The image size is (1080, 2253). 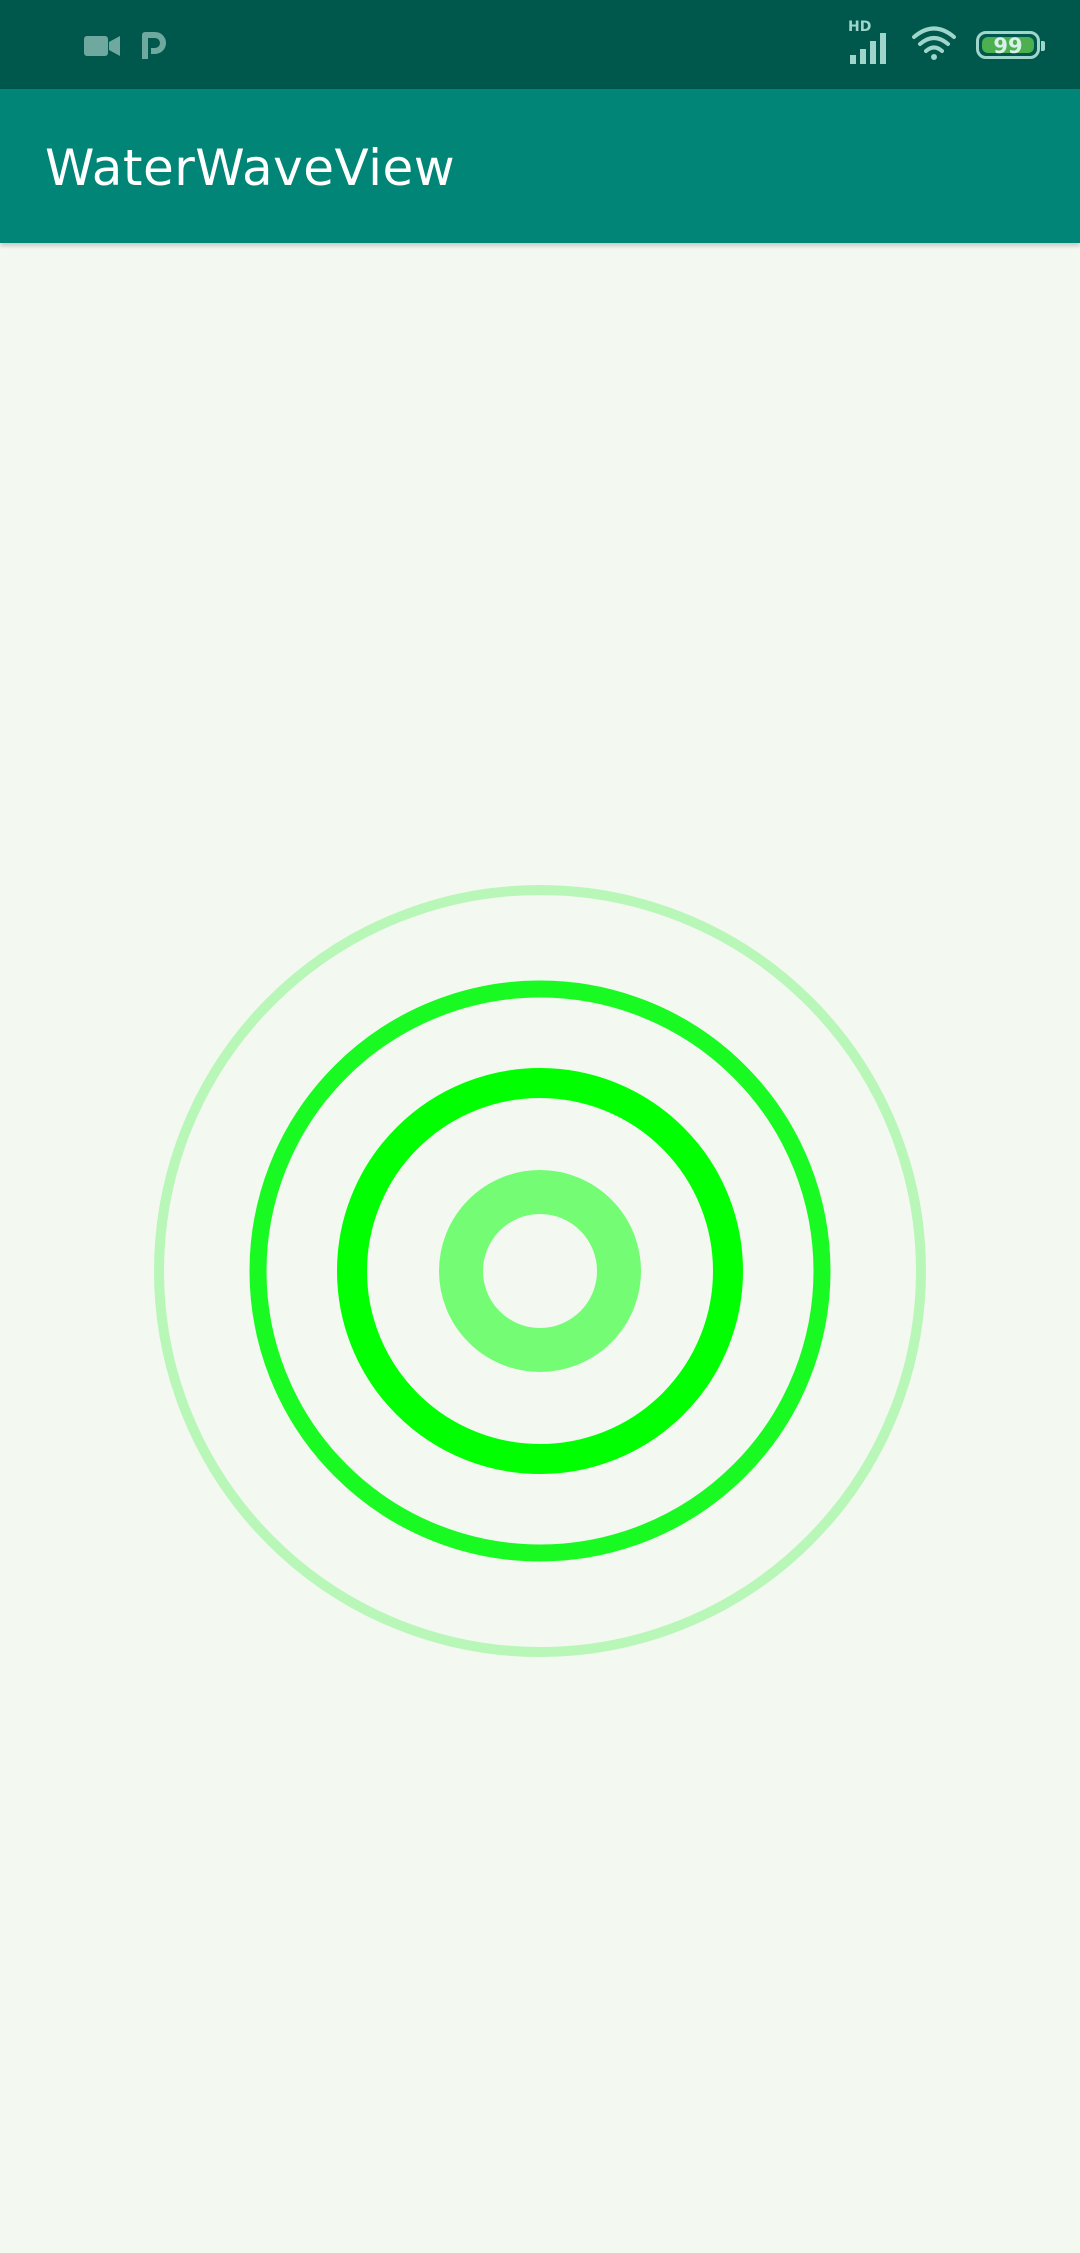 I want to click on wifi-icon, so click(x=934, y=45).